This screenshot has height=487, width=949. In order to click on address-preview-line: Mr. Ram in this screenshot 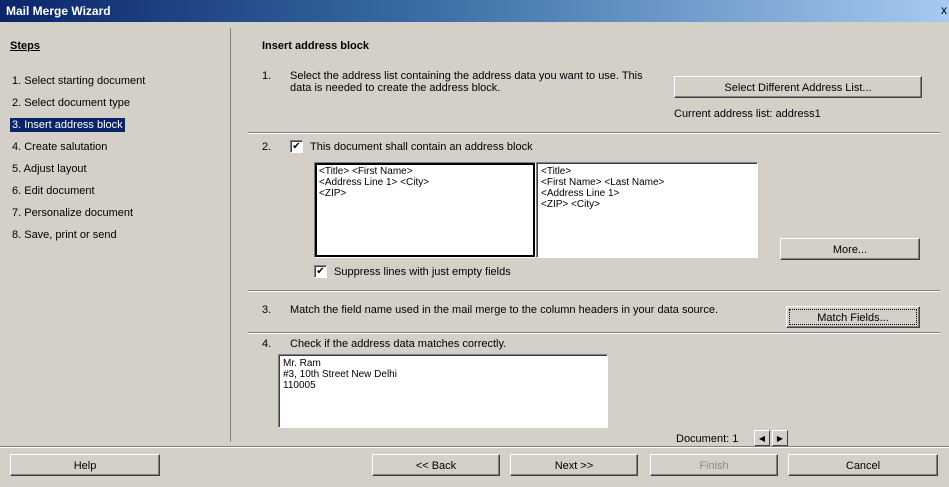, I will do `click(302, 363)`.